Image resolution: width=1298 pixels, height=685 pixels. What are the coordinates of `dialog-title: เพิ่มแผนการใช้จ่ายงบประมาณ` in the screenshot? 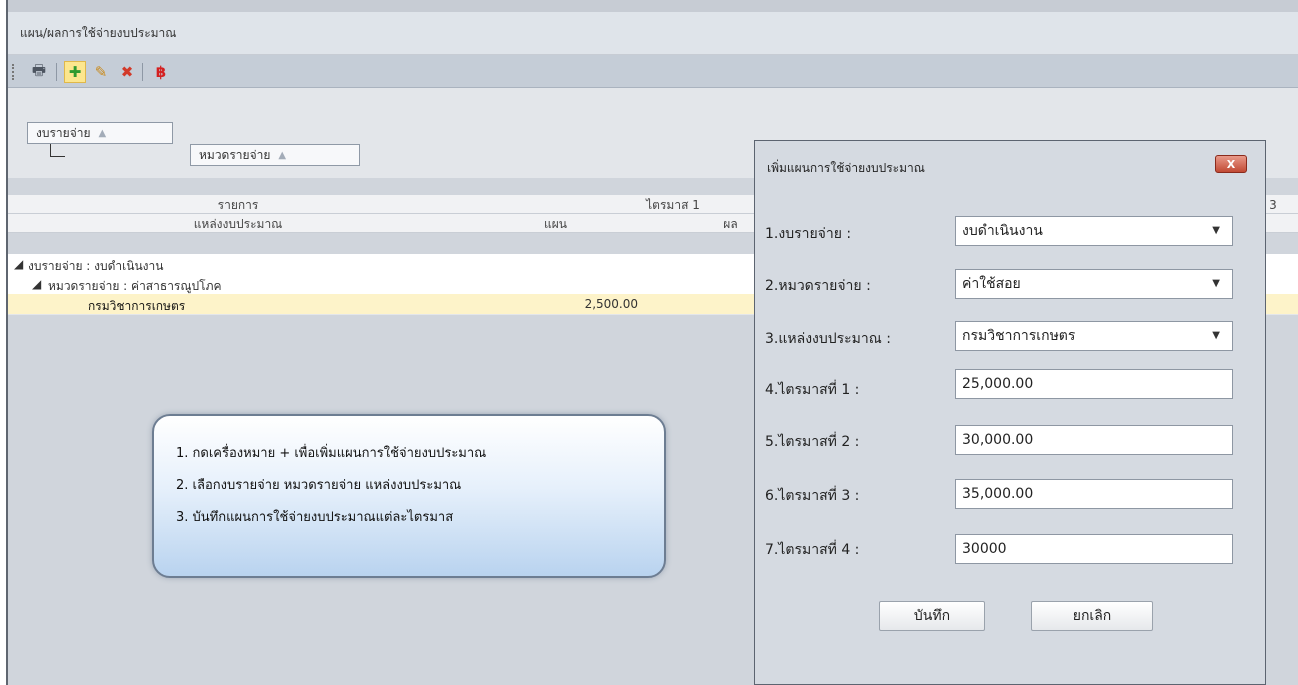 It's located at (846, 168).